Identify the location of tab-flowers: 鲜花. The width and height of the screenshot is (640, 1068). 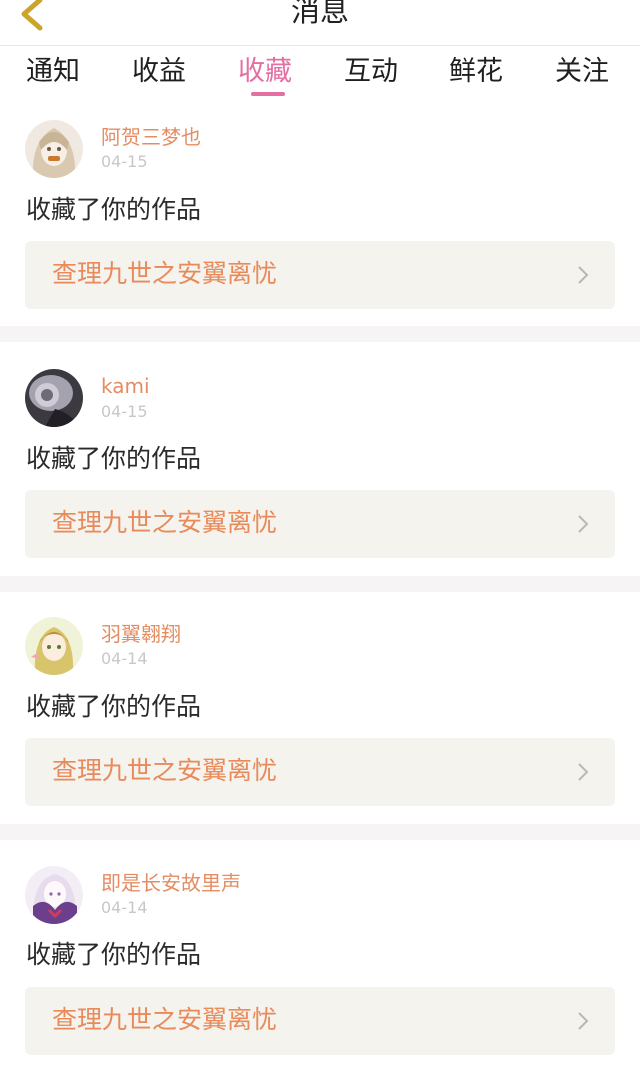
(476, 72).